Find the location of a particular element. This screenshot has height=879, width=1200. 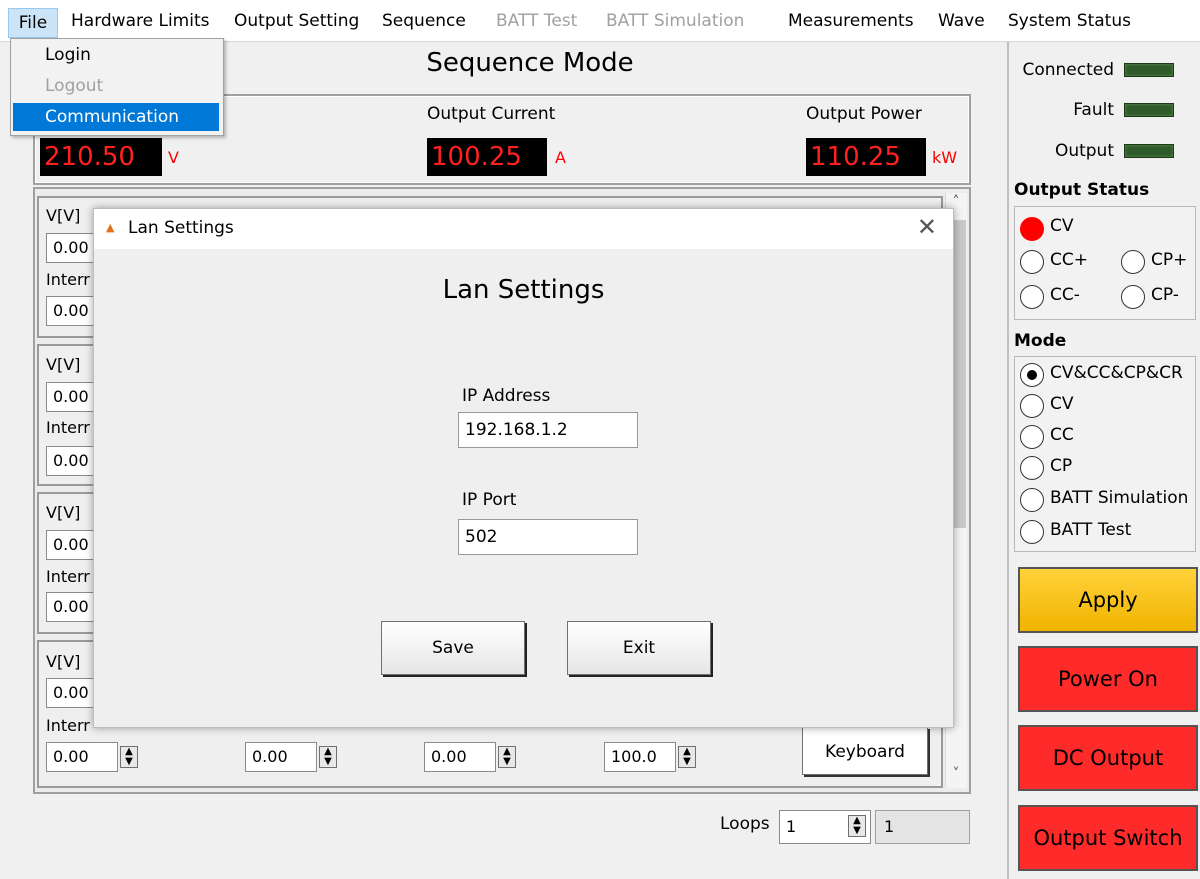

ip-address-input: 192.168.1.2 is located at coordinates (548, 430).